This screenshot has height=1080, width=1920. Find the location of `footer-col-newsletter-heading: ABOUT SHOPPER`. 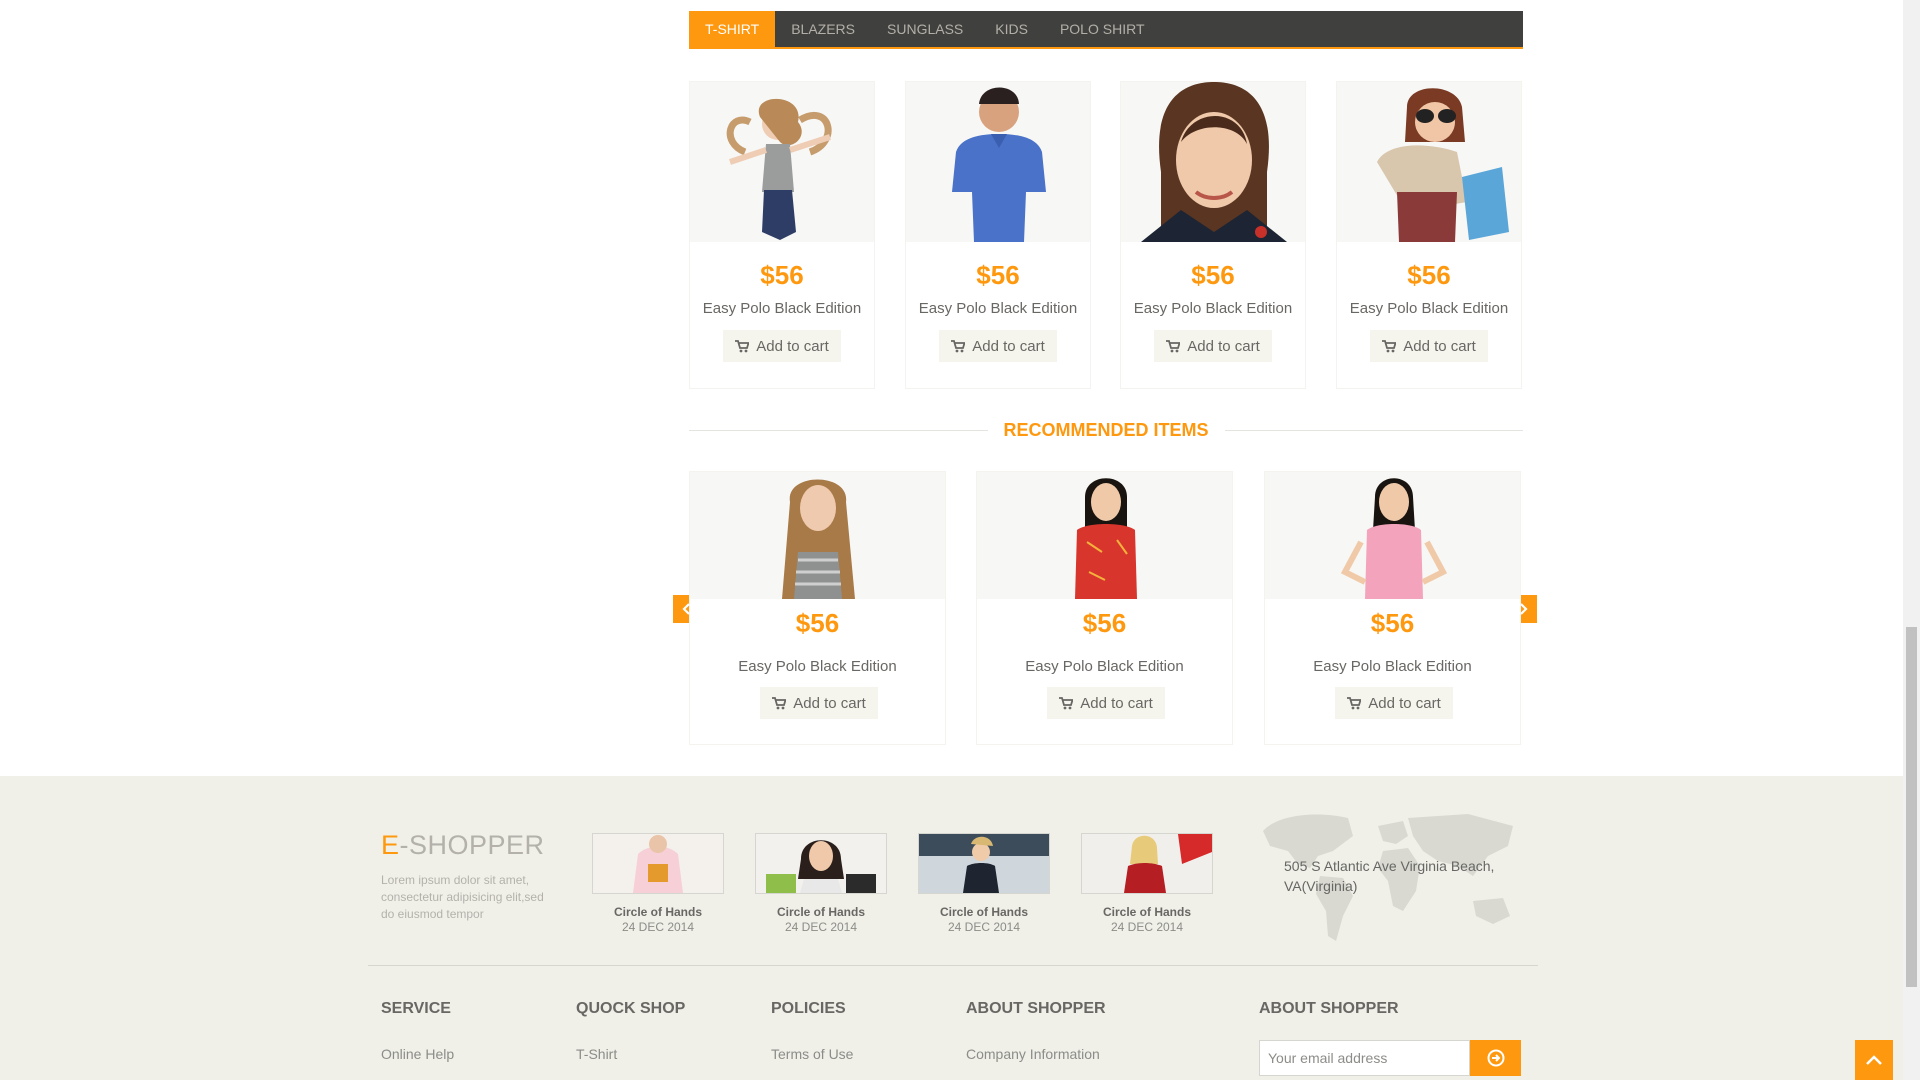

footer-col-newsletter-heading: ABOUT SHOPPER is located at coordinates (1329, 1008).